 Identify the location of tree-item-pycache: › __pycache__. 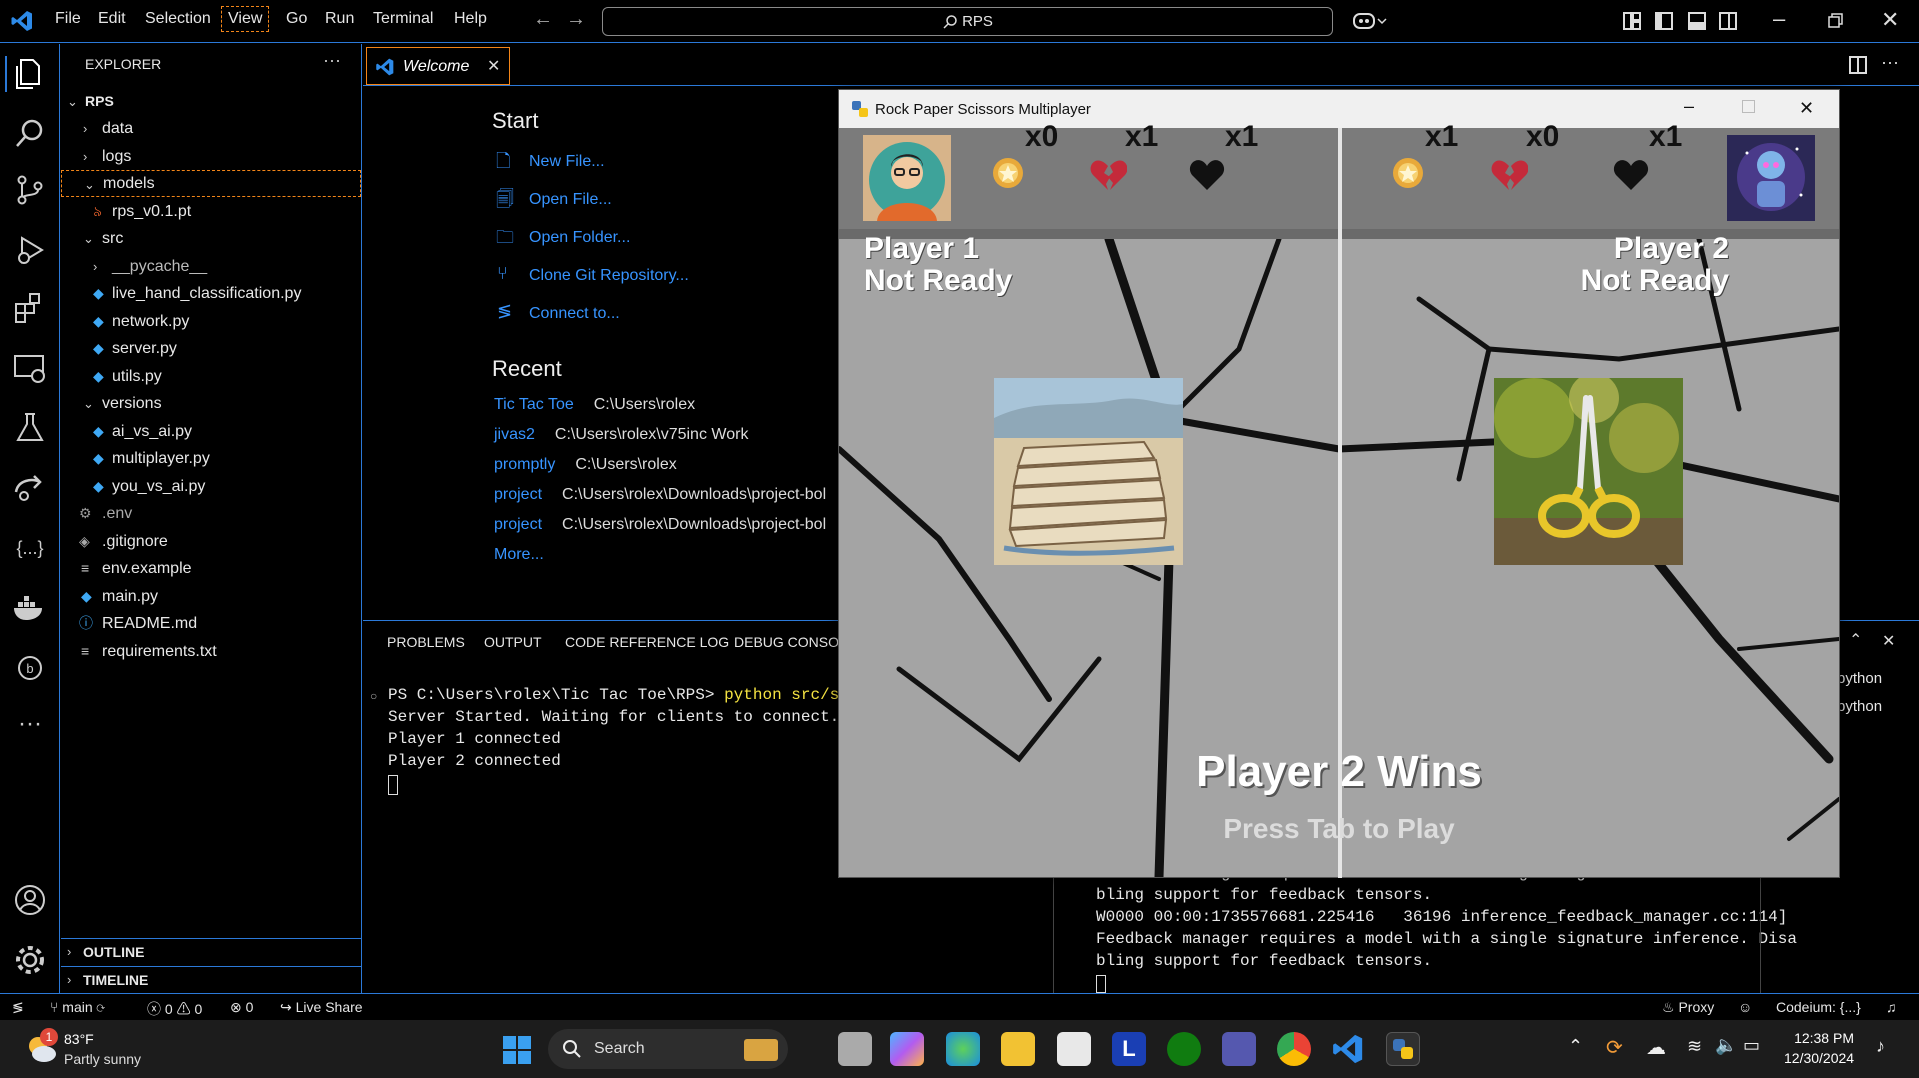
(211, 266).